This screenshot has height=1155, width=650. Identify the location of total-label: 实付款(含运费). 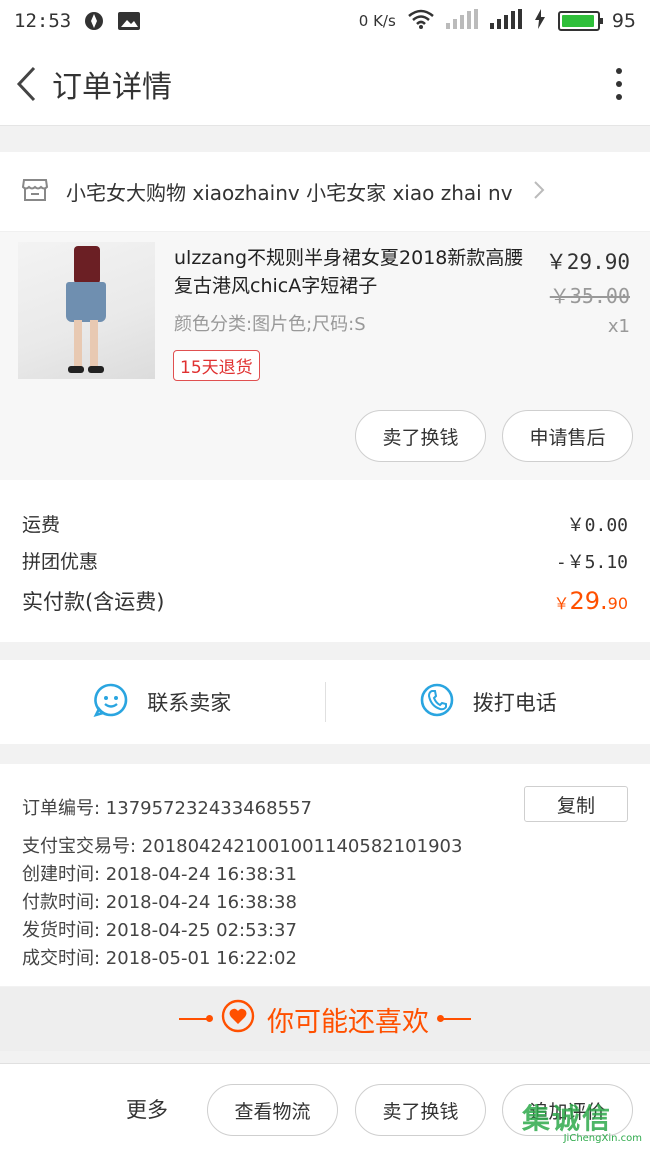
(93, 602).